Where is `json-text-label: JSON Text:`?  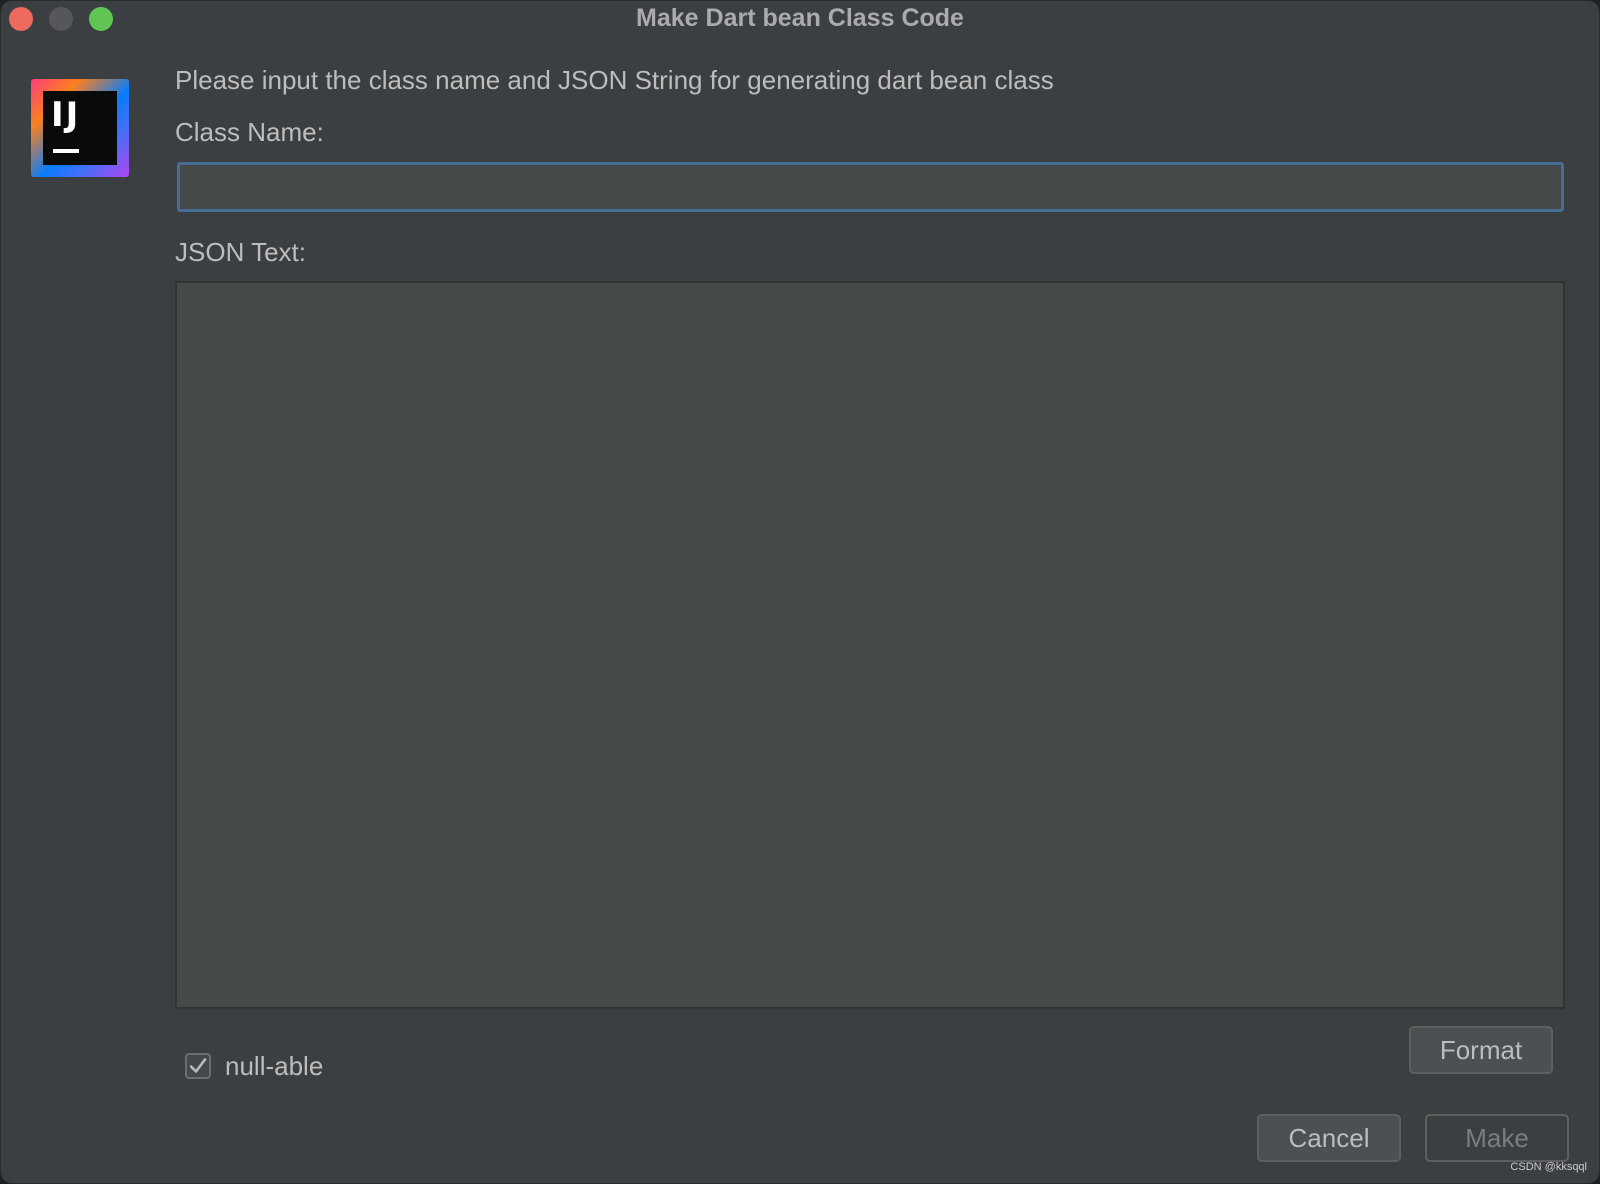 json-text-label: JSON Text: is located at coordinates (241, 252).